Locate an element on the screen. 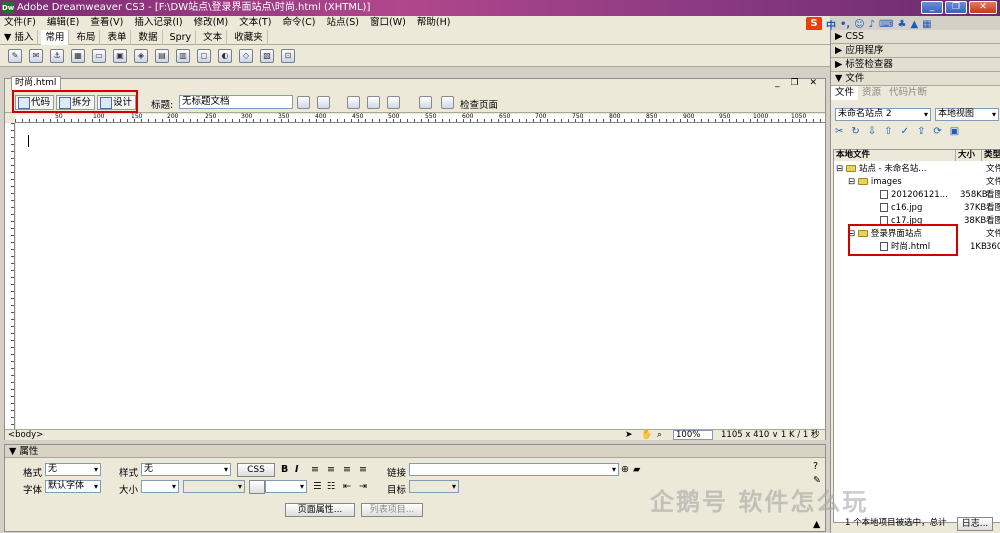 This screenshot has height=533, width=1000. check-out-icon: ✓ is located at coordinates (905, 131).